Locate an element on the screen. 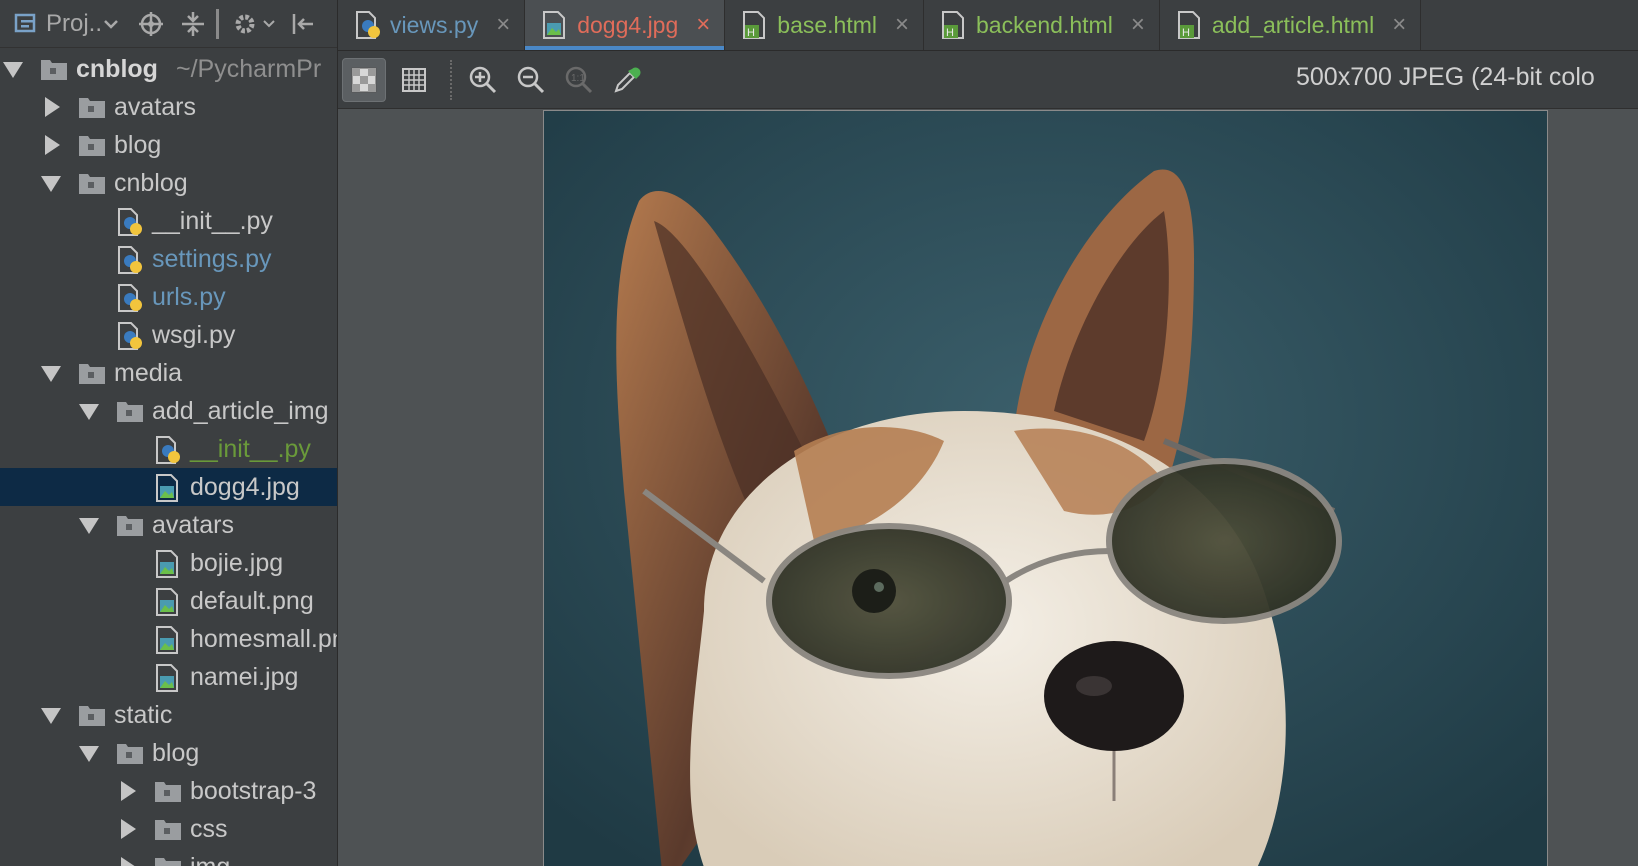 The image size is (1638, 866). editor-tab: Hadd_article.html × is located at coordinates (1291, 25).